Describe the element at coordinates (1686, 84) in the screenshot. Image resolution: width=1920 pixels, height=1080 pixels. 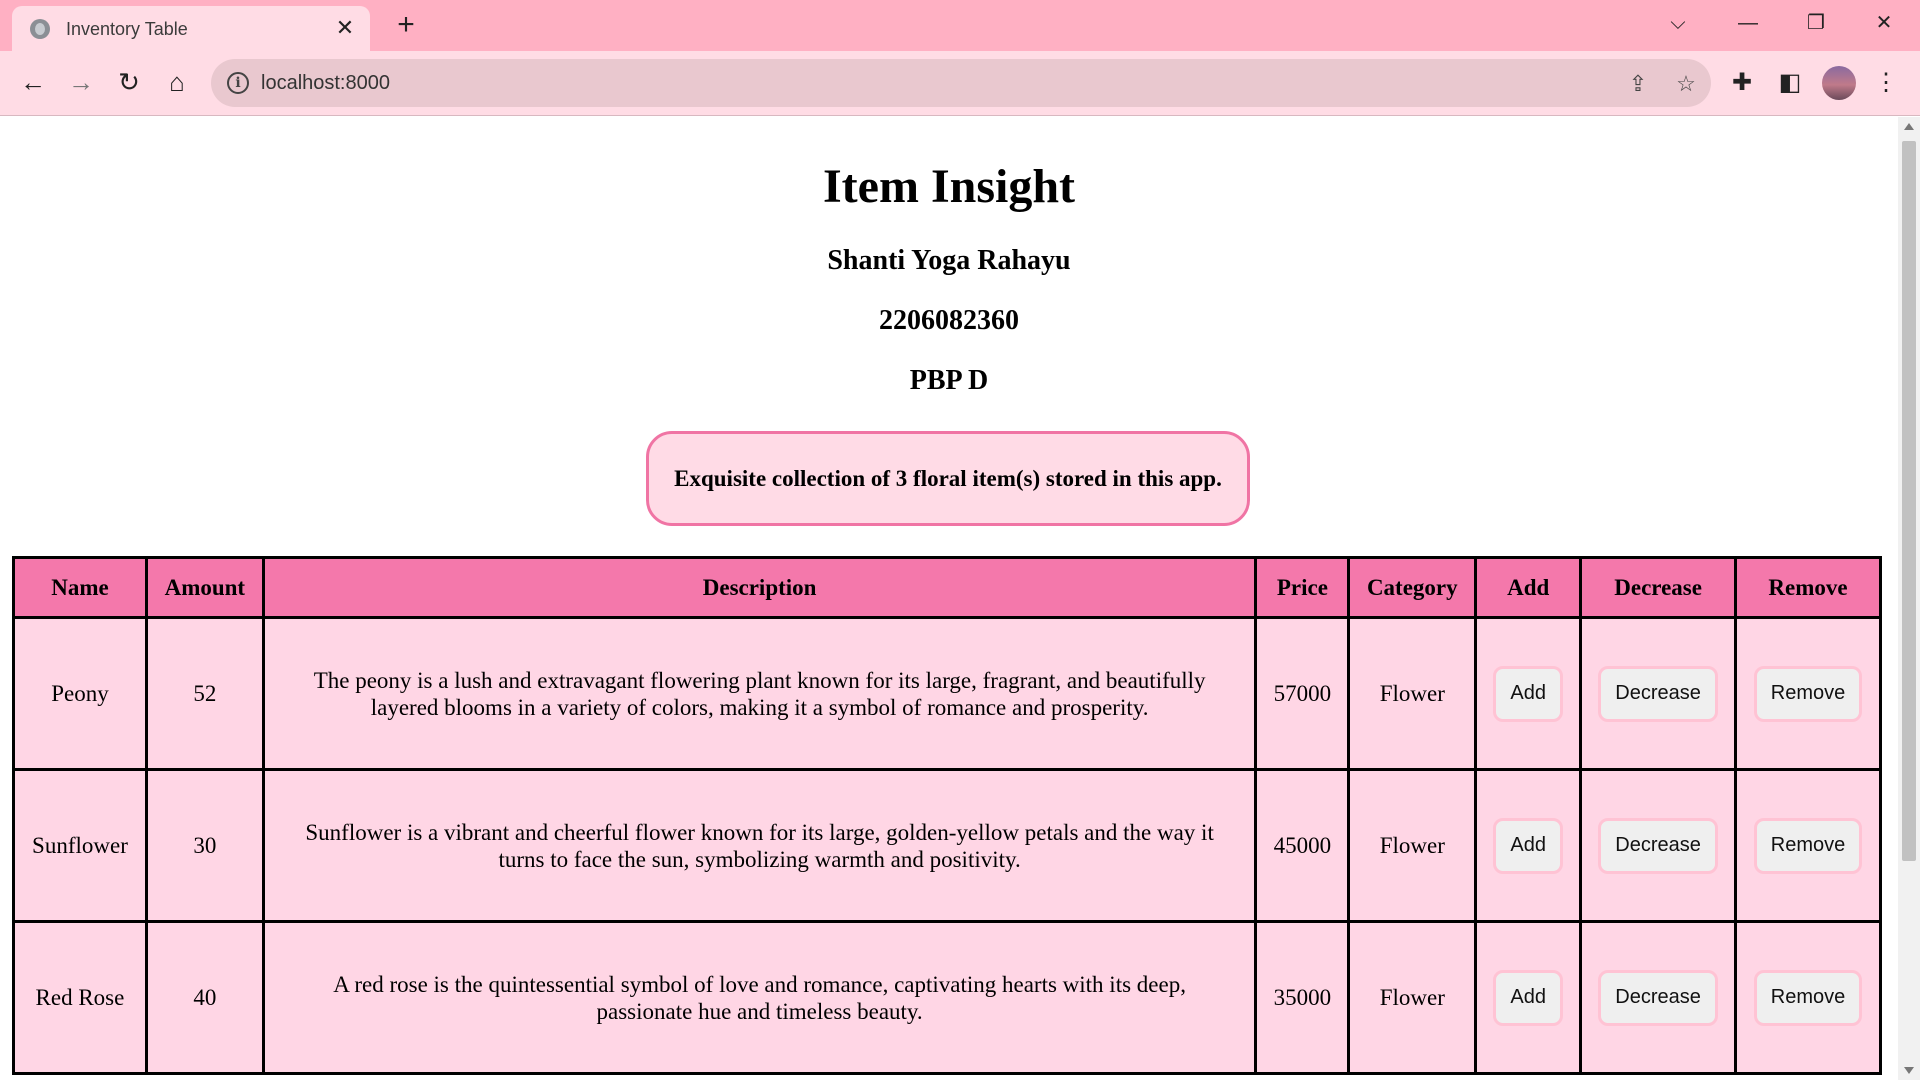
I see `star-icon: ☆` at that location.